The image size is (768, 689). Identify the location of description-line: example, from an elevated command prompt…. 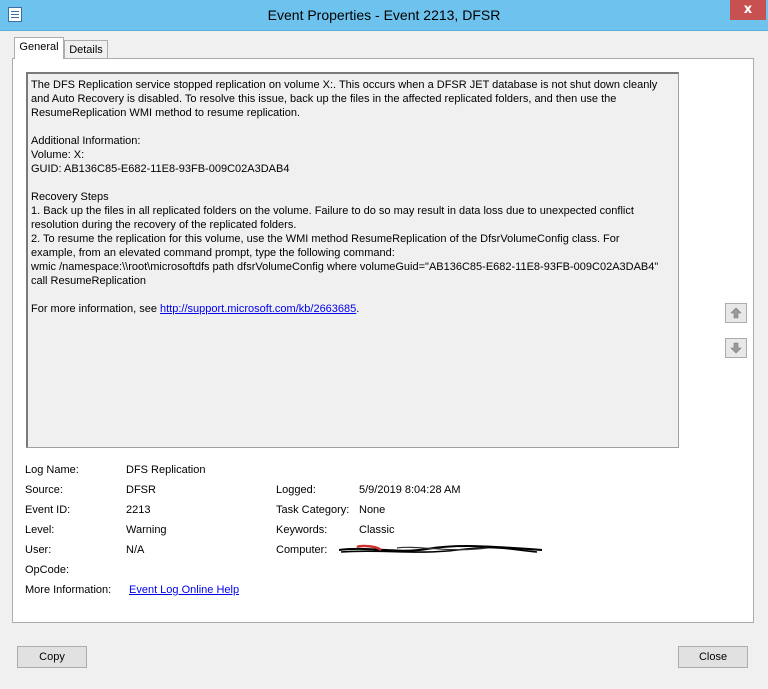
(213, 253).